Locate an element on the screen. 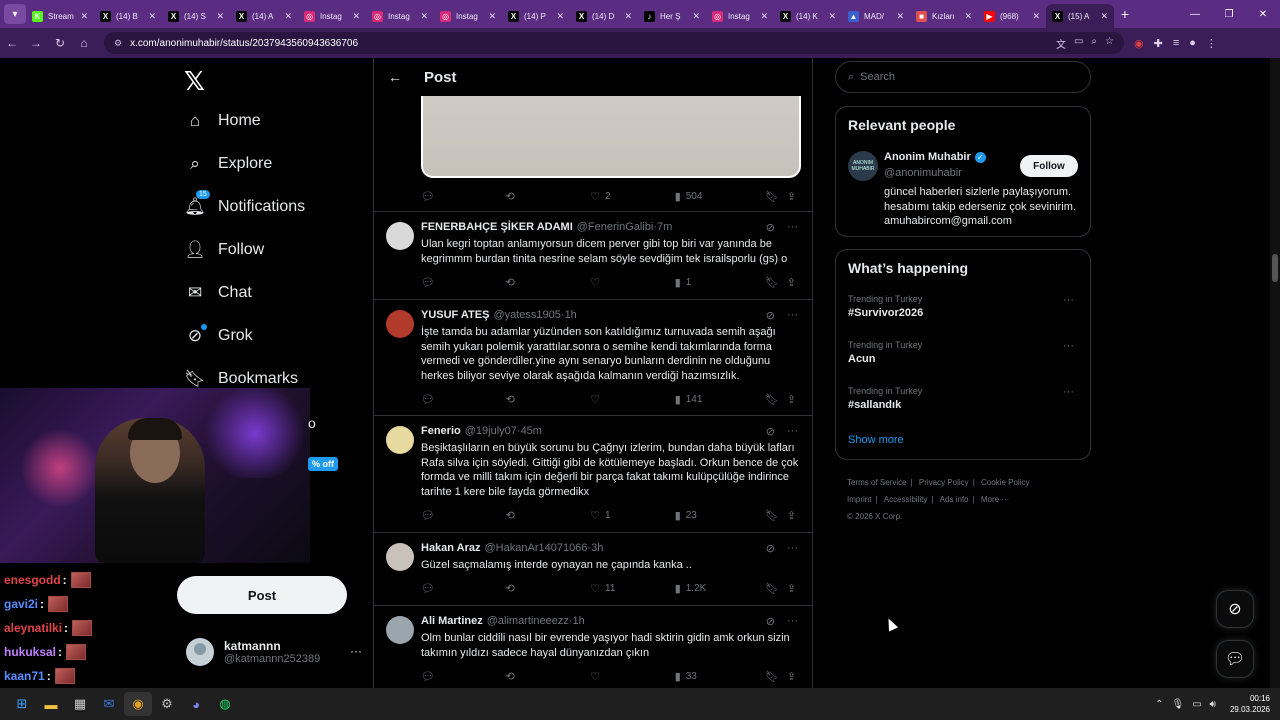  author-name: YUSUF ATEŞ is located at coordinates (455, 315).